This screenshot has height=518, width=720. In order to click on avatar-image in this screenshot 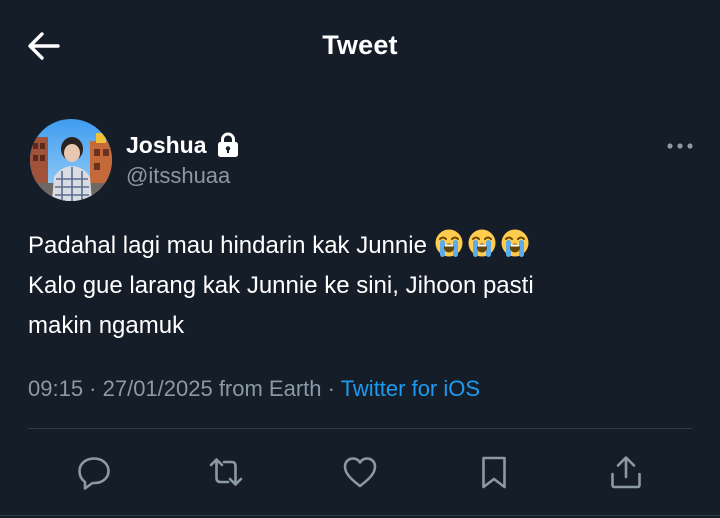, I will do `click(71, 160)`.